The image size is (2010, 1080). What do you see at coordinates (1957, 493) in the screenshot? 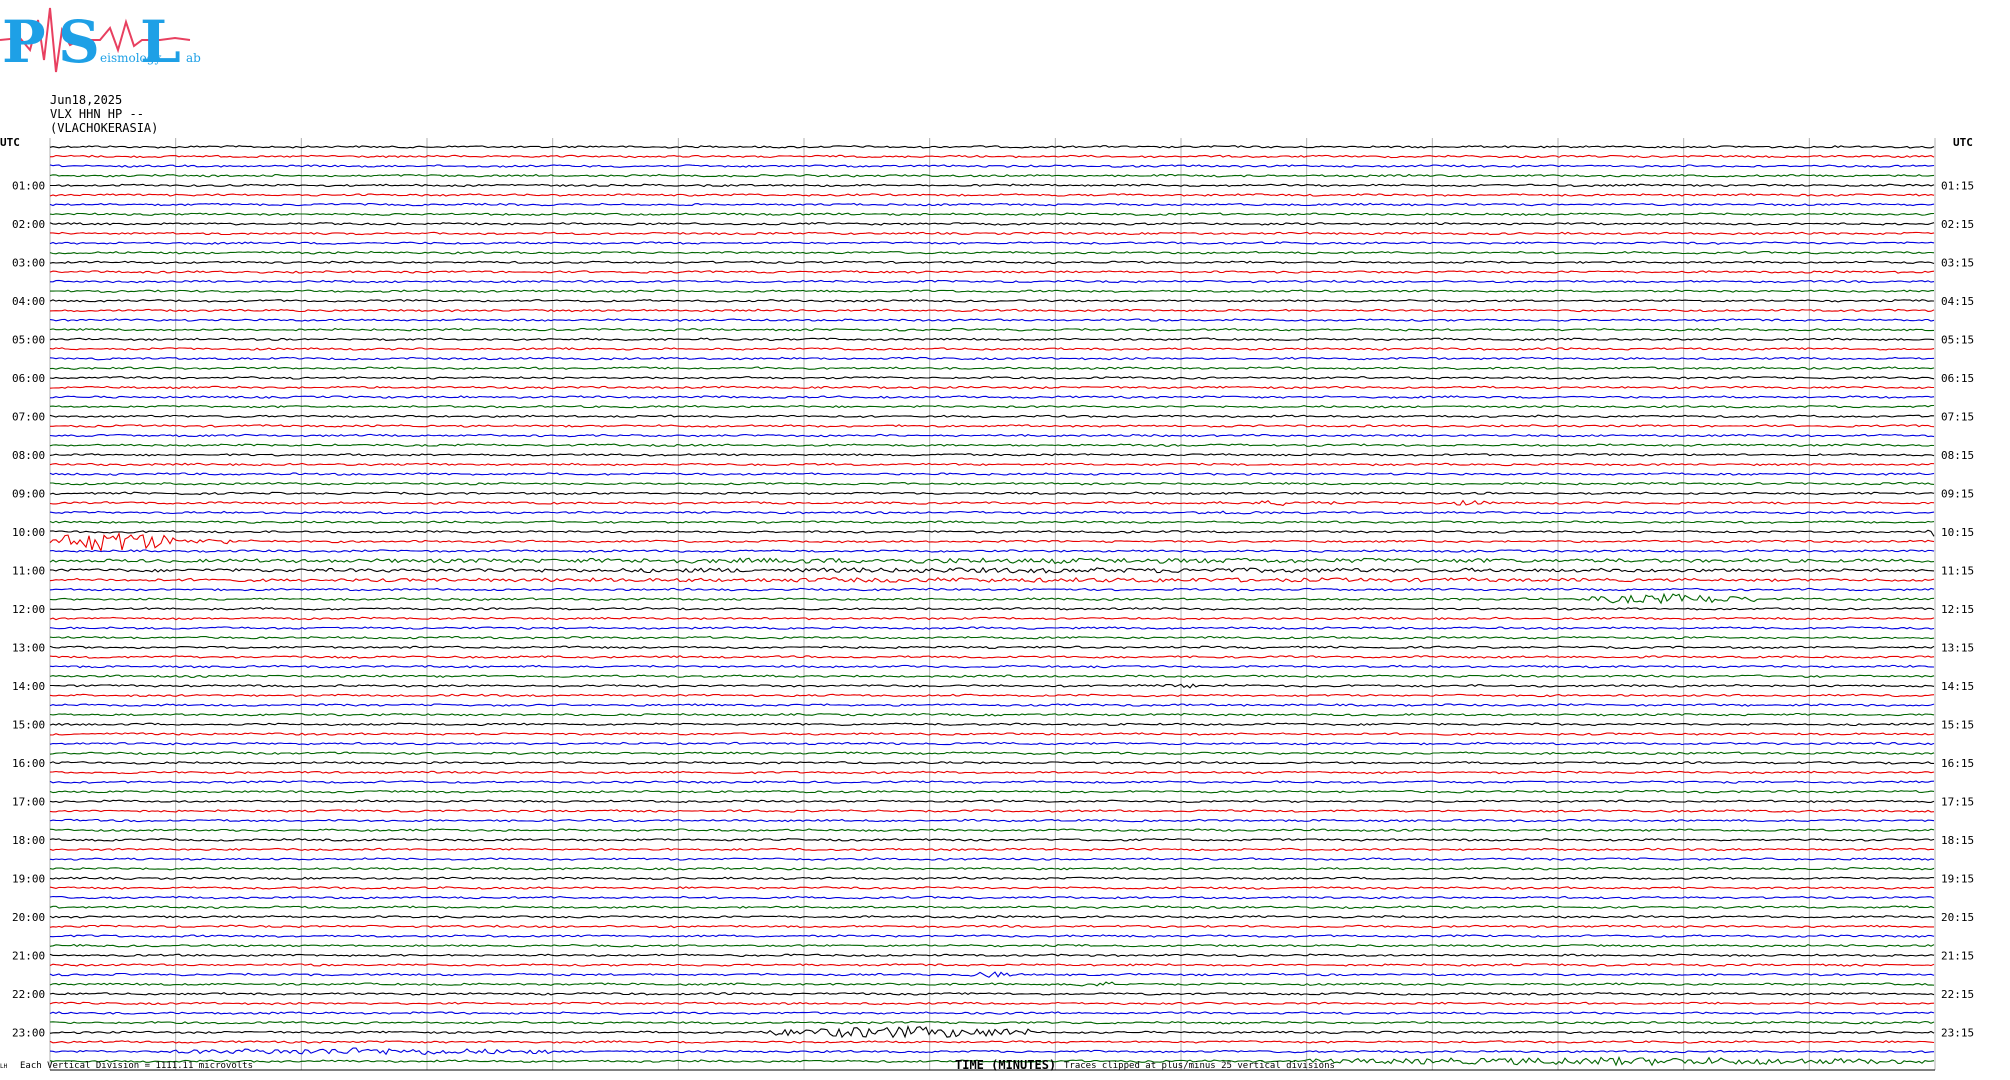
I see `hour-label-right: 09:15` at bounding box center [1957, 493].